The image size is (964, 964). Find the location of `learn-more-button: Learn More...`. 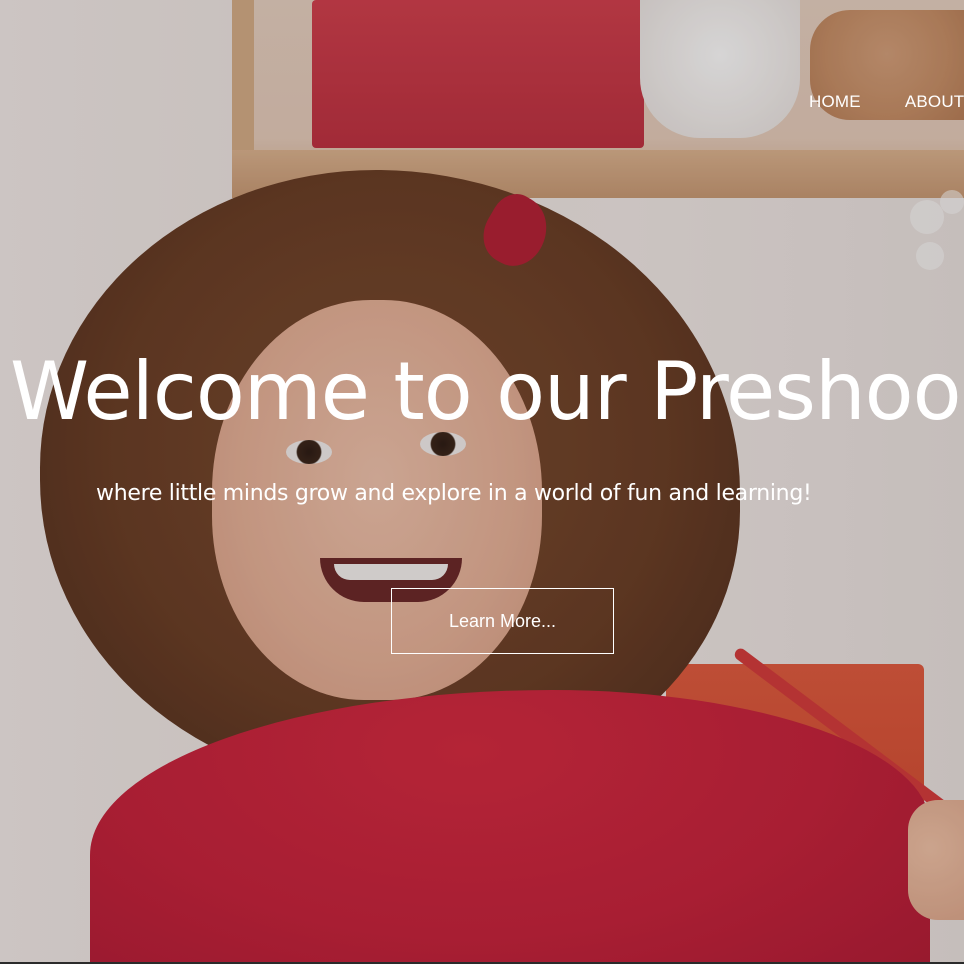

learn-more-button: Learn More... is located at coordinates (502, 621).